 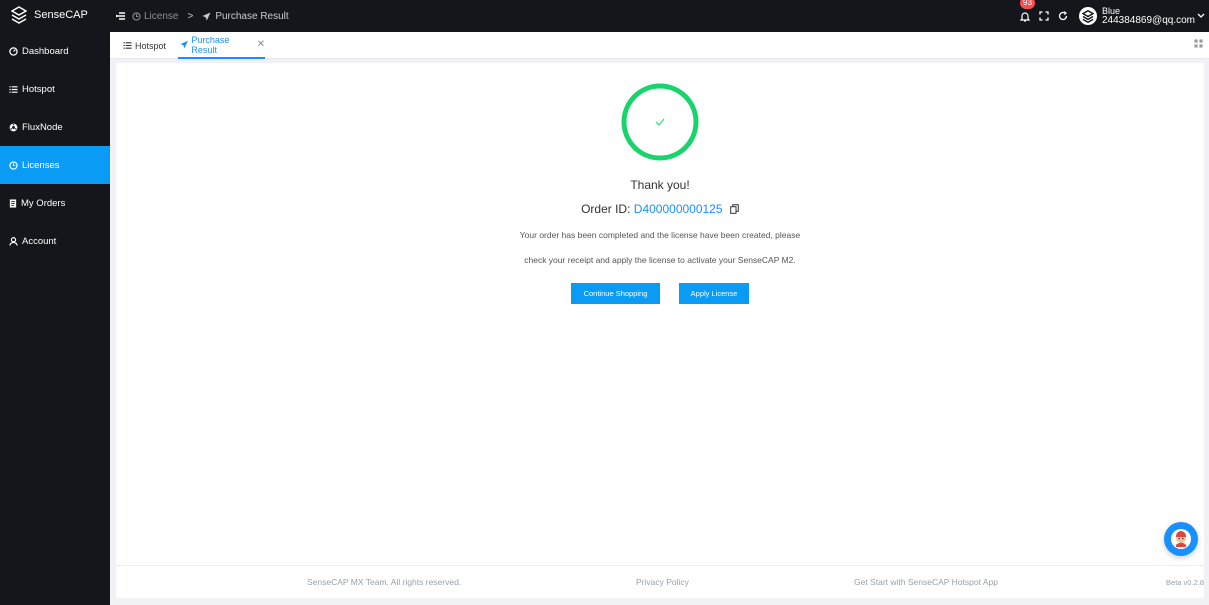 I want to click on apply-license-button: Apply License, so click(x=714, y=293).